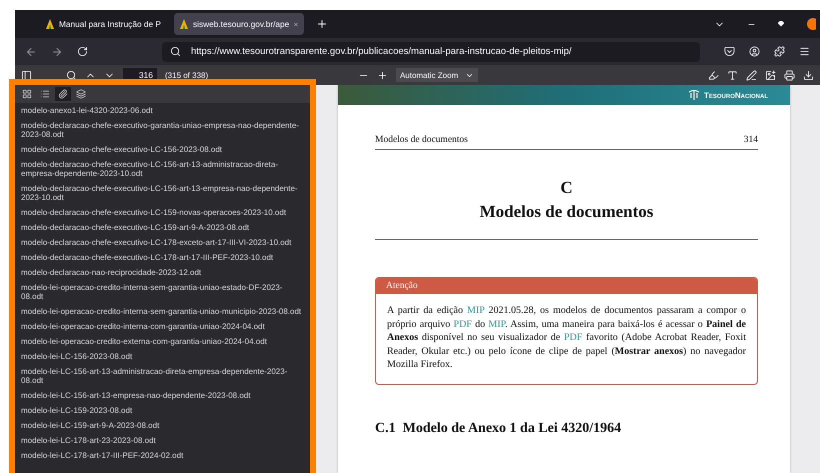  What do you see at coordinates (804, 51) in the screenshot?
I see `menu-icon` at bounding box center [804, 51].